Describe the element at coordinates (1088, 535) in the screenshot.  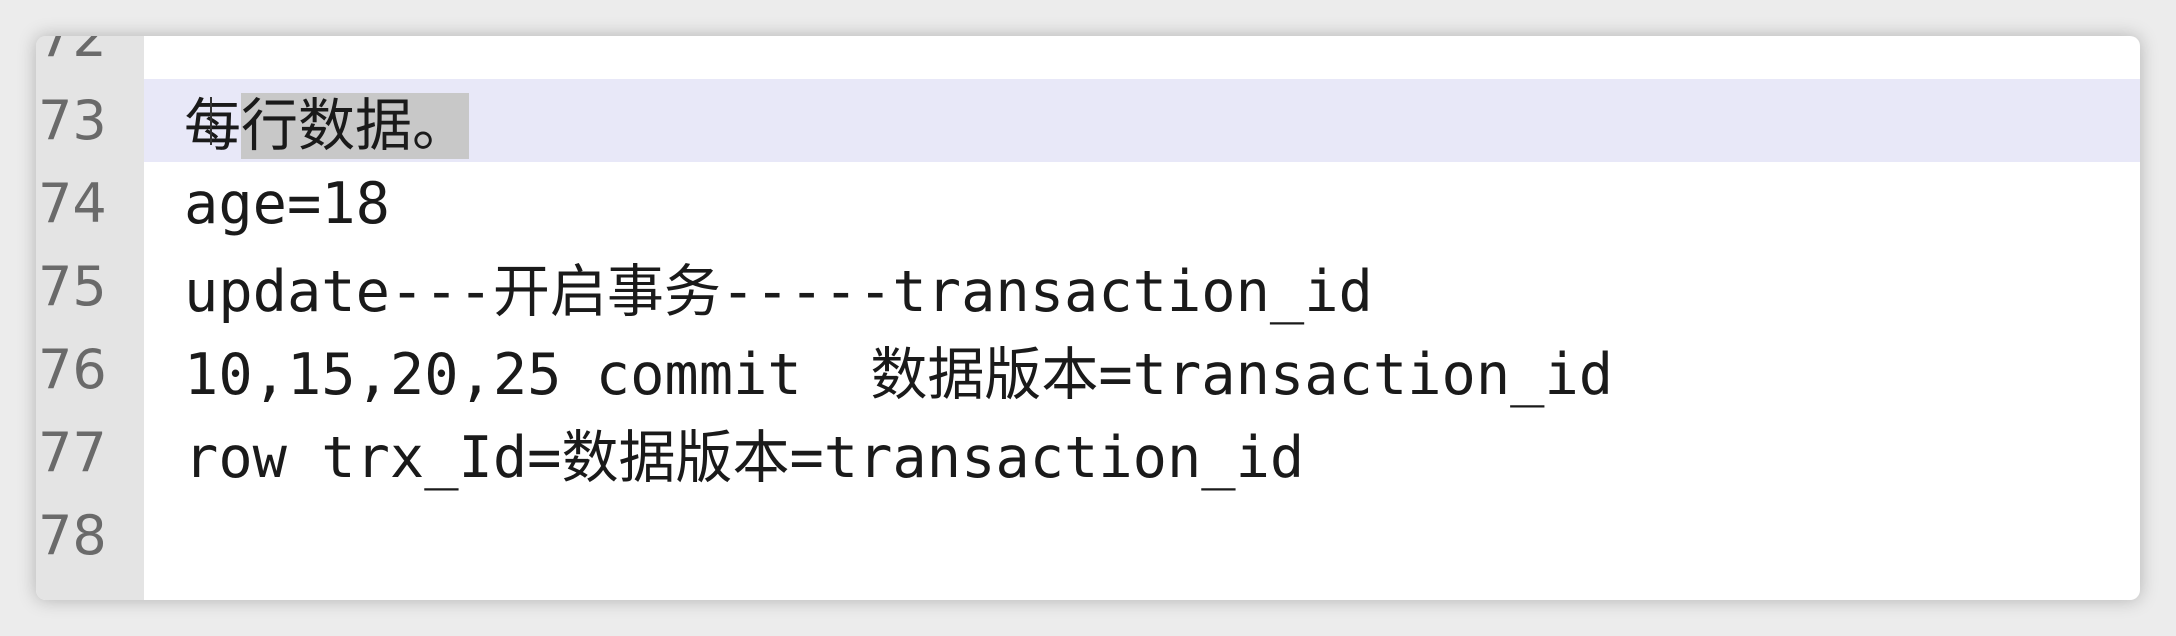
I see `editor-line-78: 78` at that location.